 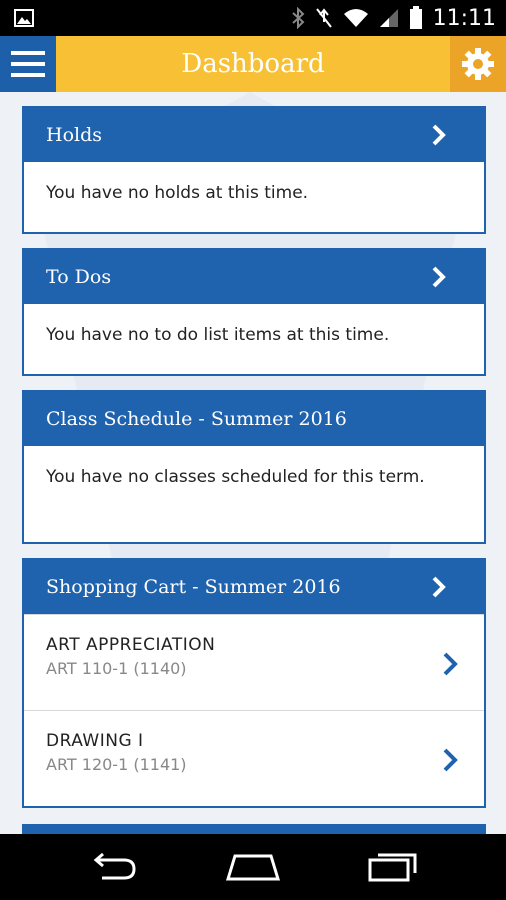 I want to click on home-icon, so click(x=253, y=867).